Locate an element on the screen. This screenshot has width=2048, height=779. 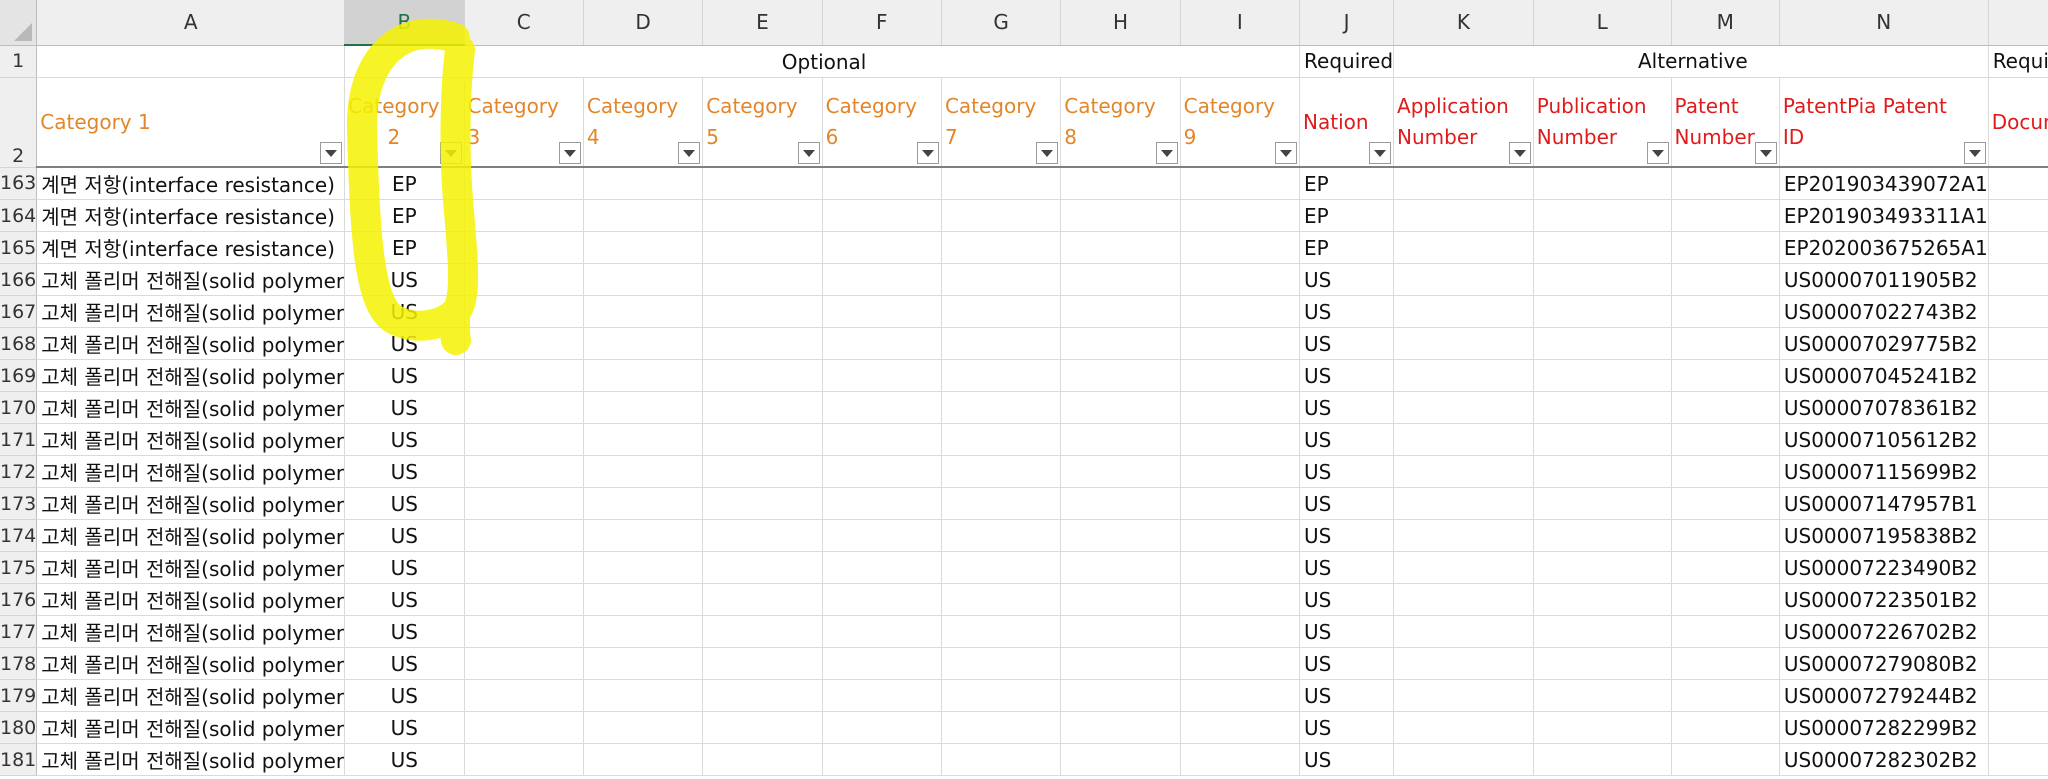
column-header-g: G is located at coordinates (1001, 23).